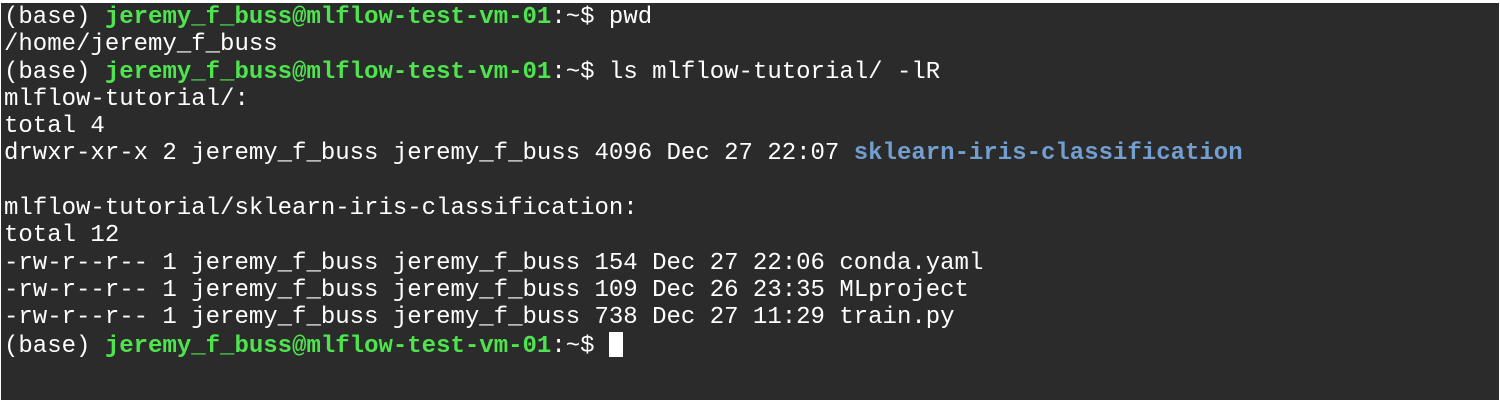  I want to click on output-line: total 4, so click(54, 127).